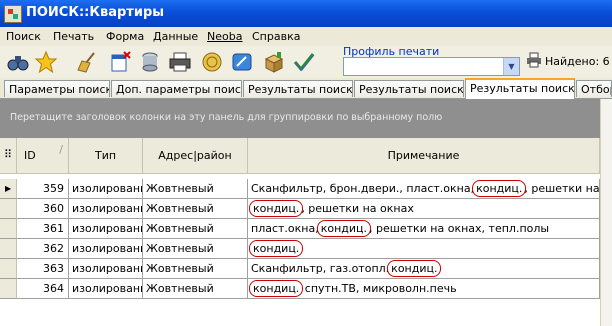 The height and width of the screenshot is (326, 612). I want to click on note-text: Сканфильтр, брон.двери., пласт.окна,, so click(363, 188).